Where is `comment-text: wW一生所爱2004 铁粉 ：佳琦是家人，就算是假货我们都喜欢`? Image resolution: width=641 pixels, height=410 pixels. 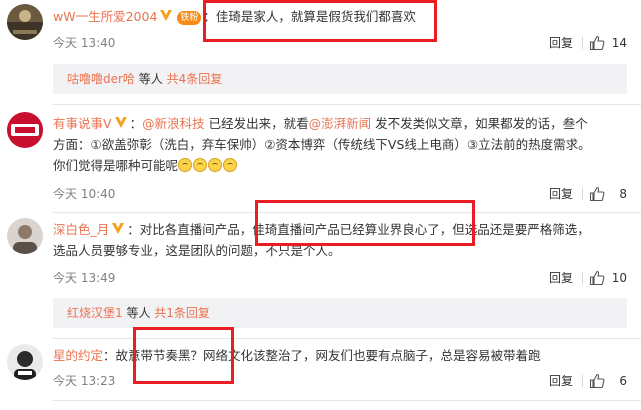
comment-text: wW一生所爱2004 铁粉 ：佳琦是家人，就算是假货我们都喜欢 is located at coordinates (340, 16).